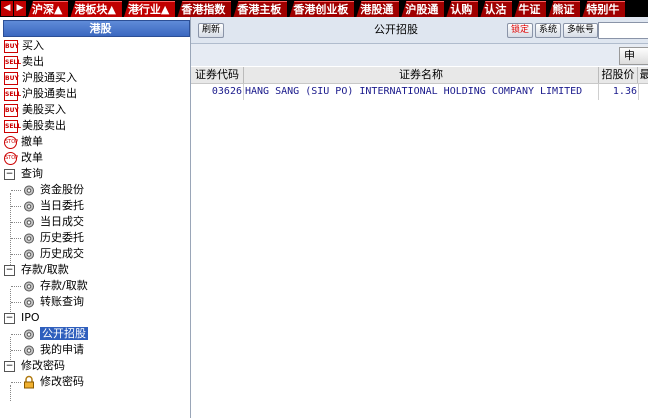  I want to click on nav-item-label: 卖出, so click(33, 61).